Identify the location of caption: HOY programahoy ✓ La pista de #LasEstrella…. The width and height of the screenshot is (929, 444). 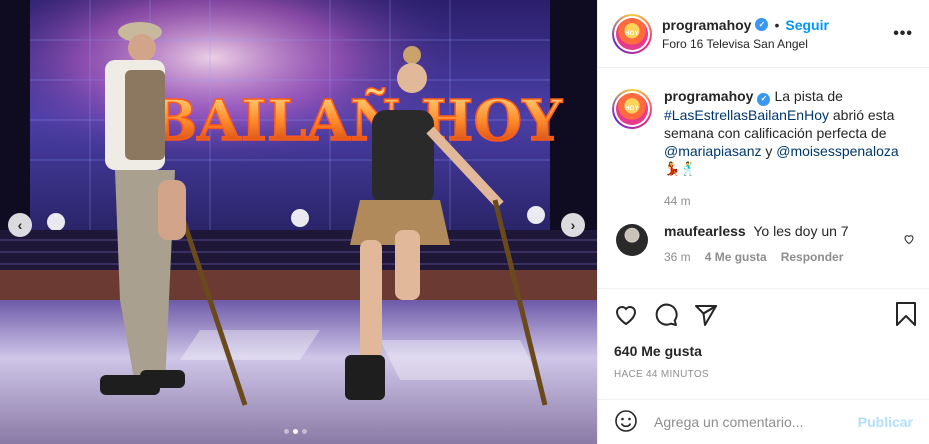
(763, 139).